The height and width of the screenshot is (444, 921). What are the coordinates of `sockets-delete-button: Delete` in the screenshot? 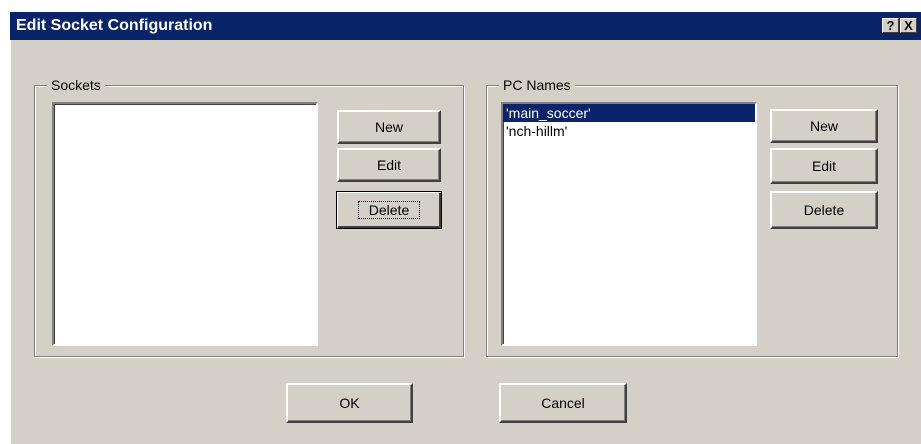 It's located at (389, 210).